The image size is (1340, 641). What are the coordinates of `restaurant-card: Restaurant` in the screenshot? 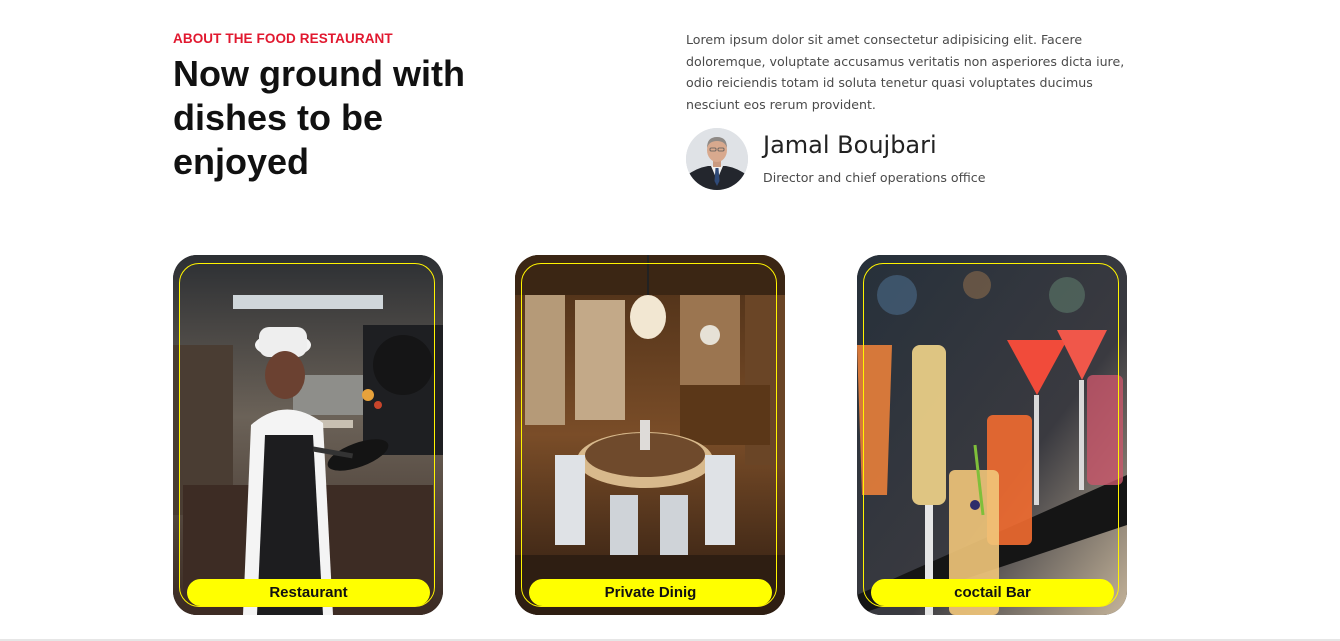 It's located at (308, 435).